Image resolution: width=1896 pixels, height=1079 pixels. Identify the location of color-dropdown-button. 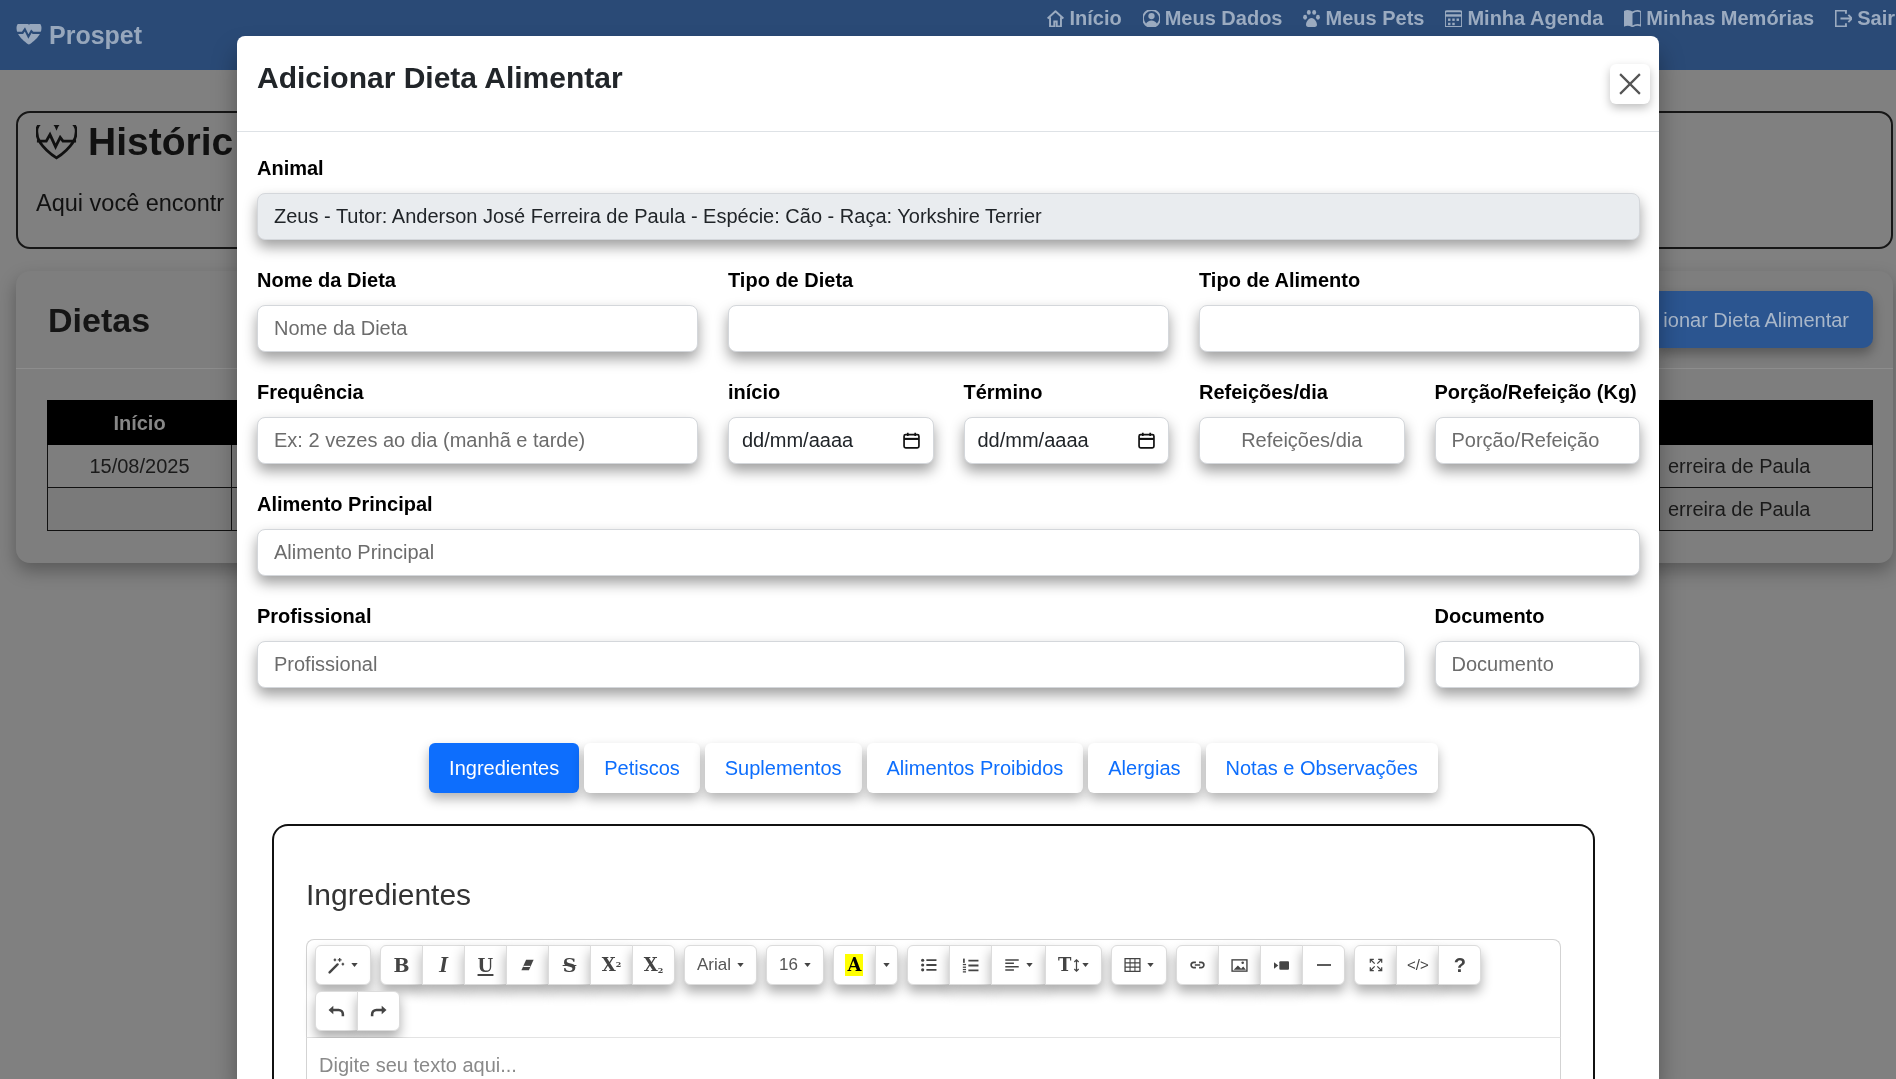
(886, 965).